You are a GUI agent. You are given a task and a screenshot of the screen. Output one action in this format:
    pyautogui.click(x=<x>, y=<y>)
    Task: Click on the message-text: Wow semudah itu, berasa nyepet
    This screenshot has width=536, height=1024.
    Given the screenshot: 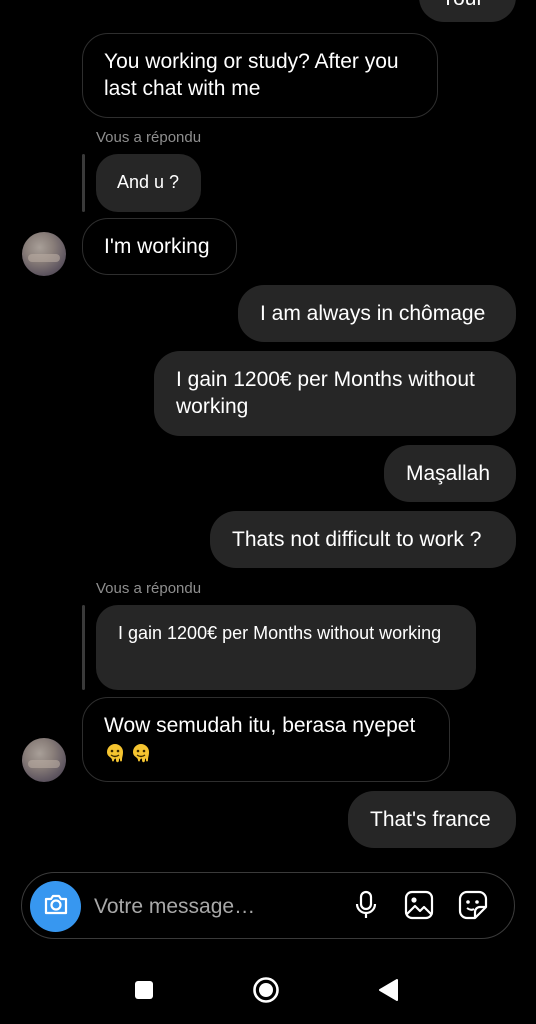 What is the action you would take?
    pyautogui.click(x=260, y=725)
    